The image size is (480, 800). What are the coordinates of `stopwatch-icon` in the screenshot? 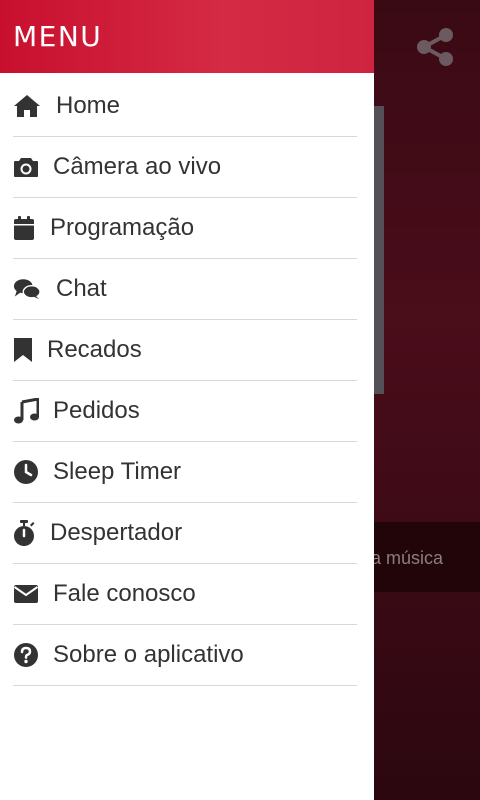 It's located at (25, 533).